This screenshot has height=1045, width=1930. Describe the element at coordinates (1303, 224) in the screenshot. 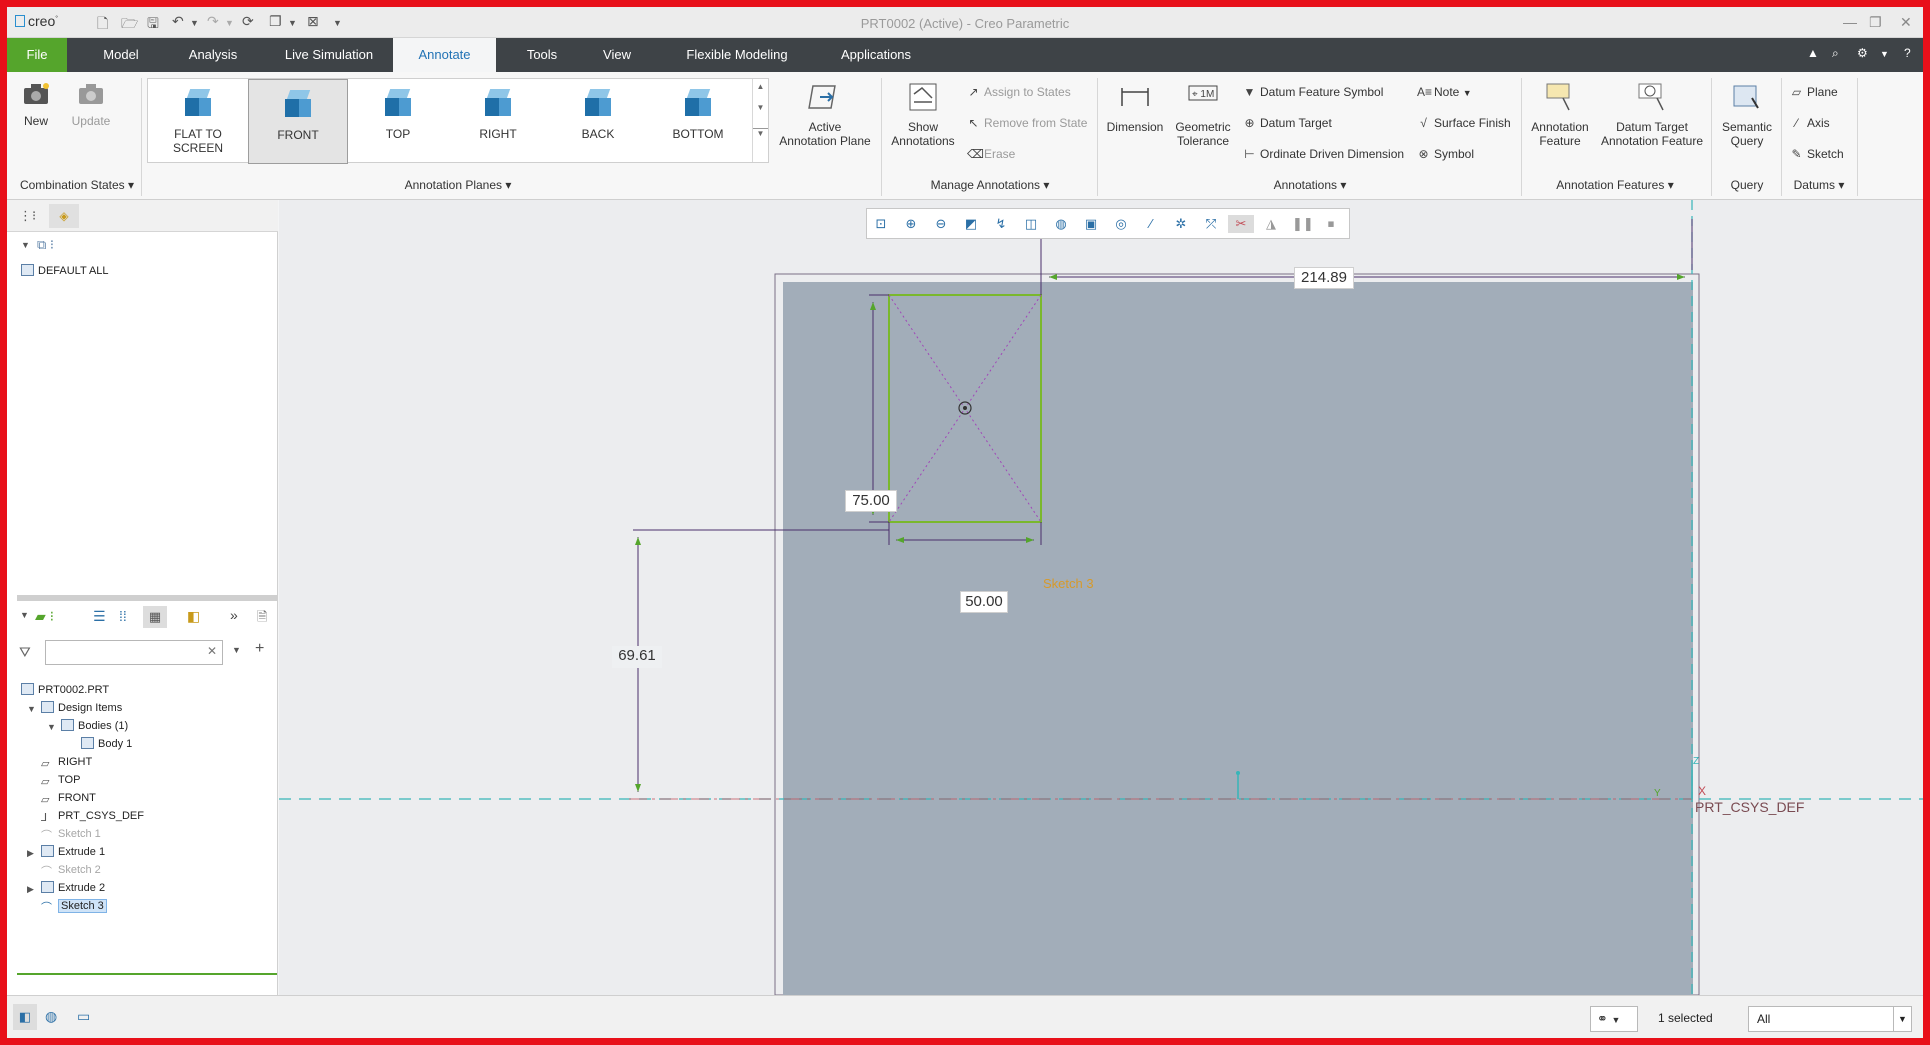

I see `pause-icon: ❚❚` at that location.